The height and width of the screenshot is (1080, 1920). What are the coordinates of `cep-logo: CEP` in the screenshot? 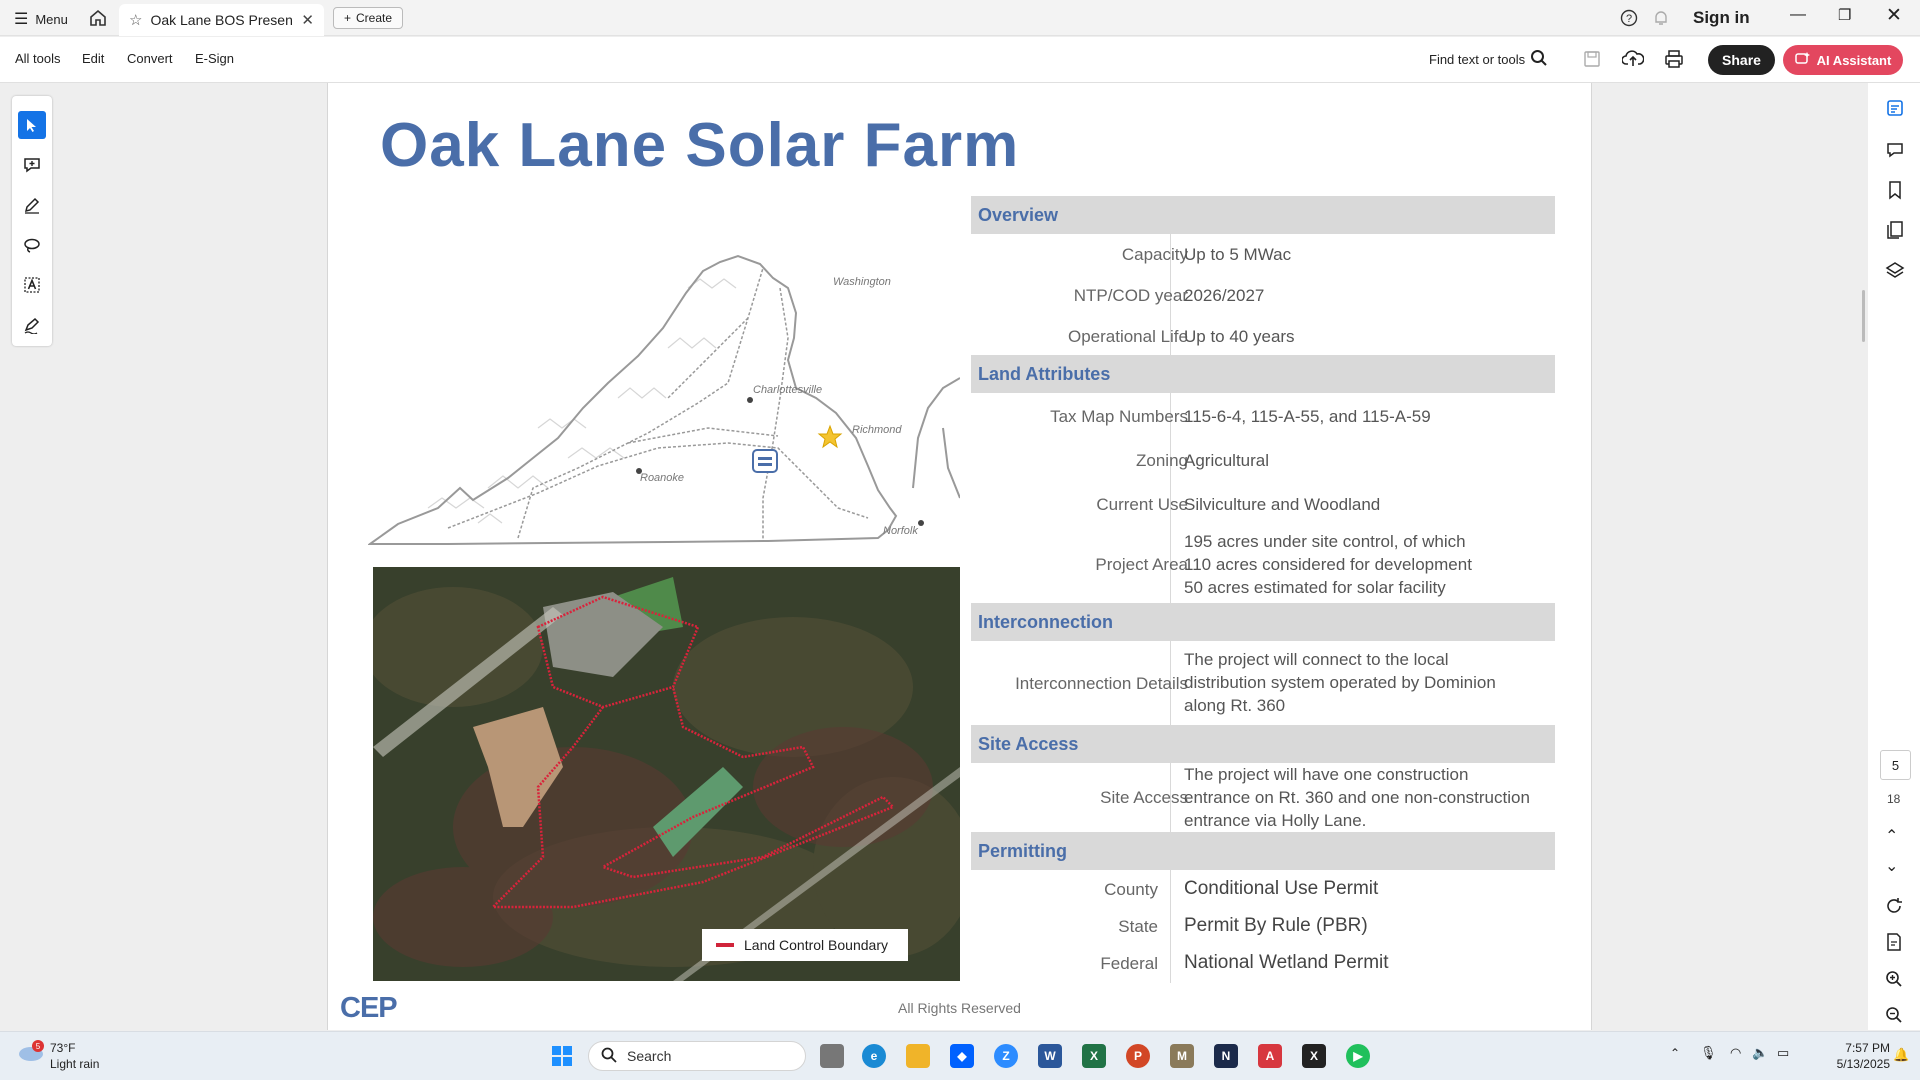 It's located at (369, 1008).